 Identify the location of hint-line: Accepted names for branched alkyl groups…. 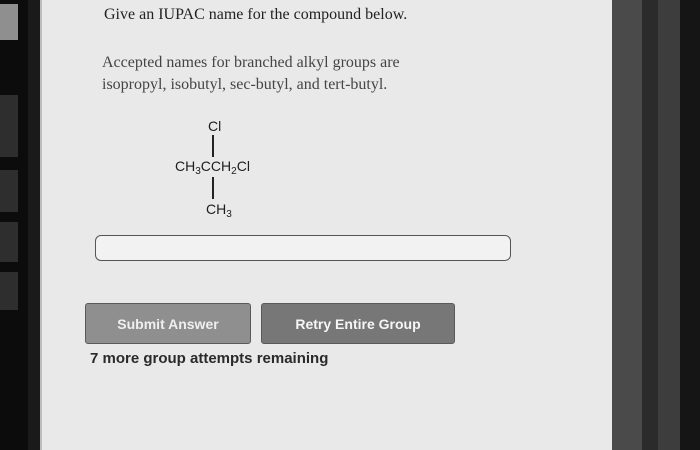
(251, 62).